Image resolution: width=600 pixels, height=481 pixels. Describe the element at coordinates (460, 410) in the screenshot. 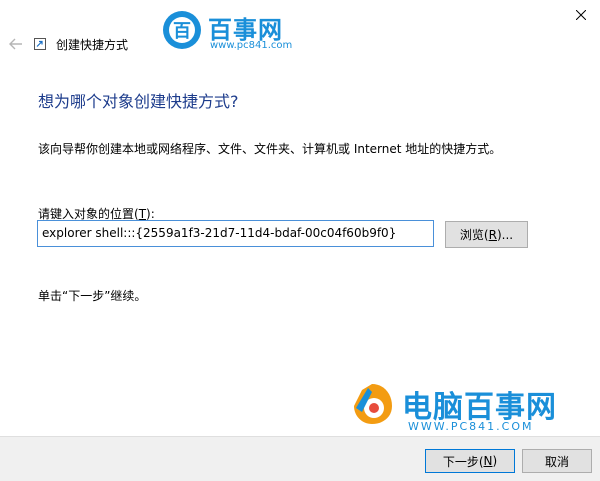

I see `watermark-bottom: 电脑百事网 WWW.PC841.COM` at that location.